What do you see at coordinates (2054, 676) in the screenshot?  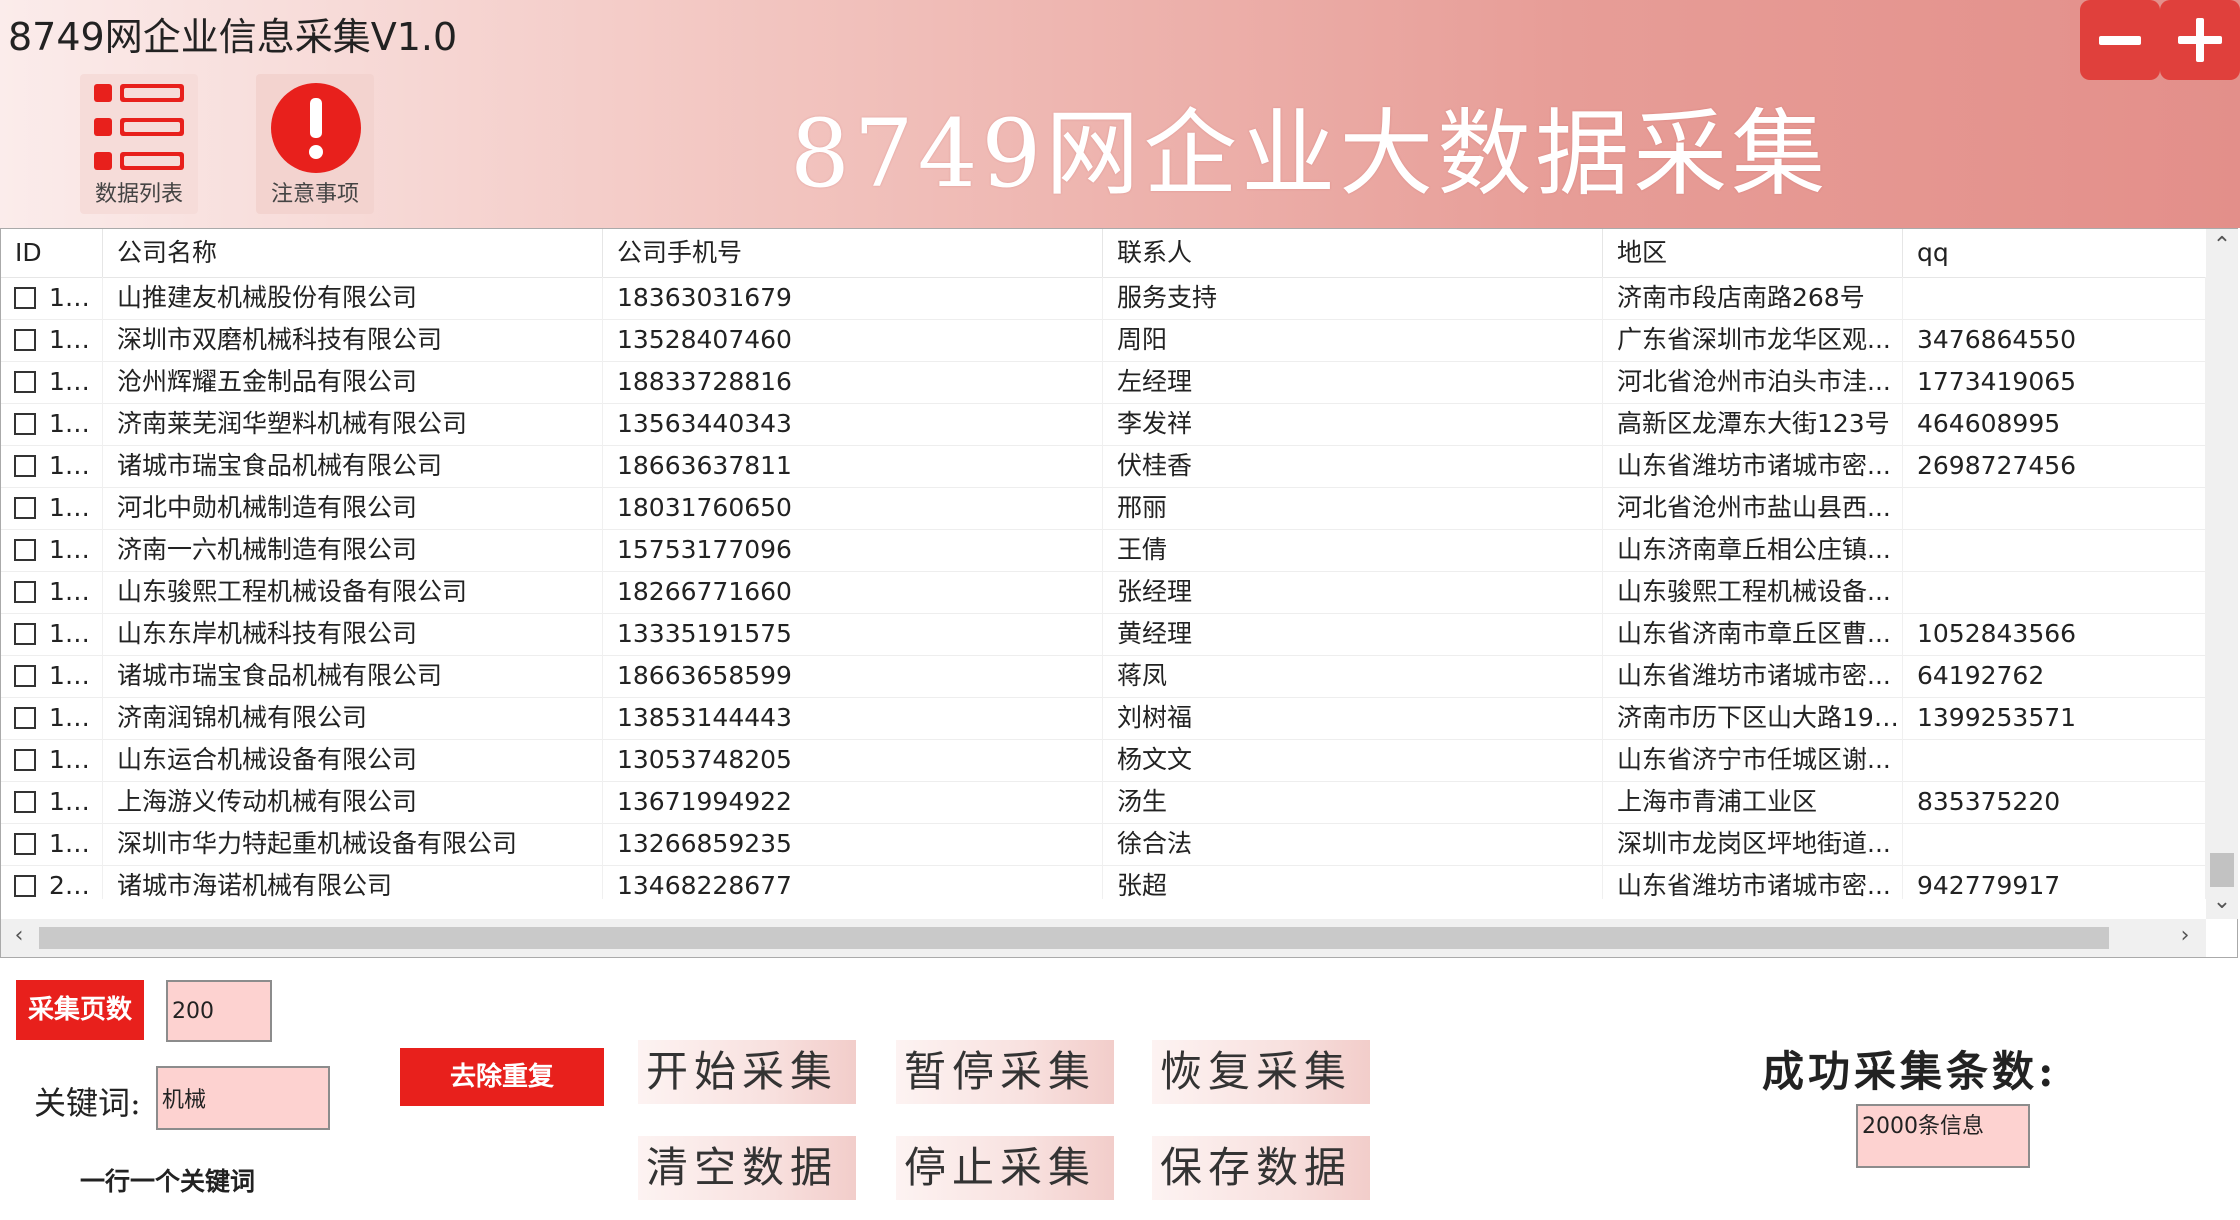 I see `cell-qq: 64192762` at bounding box center [2054, 676].